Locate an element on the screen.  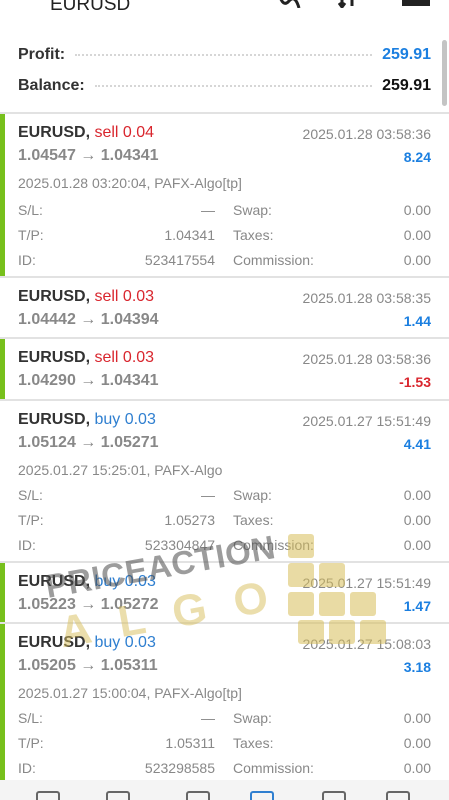
trade-profit: 8.24 is located at coordinates (417, 157).